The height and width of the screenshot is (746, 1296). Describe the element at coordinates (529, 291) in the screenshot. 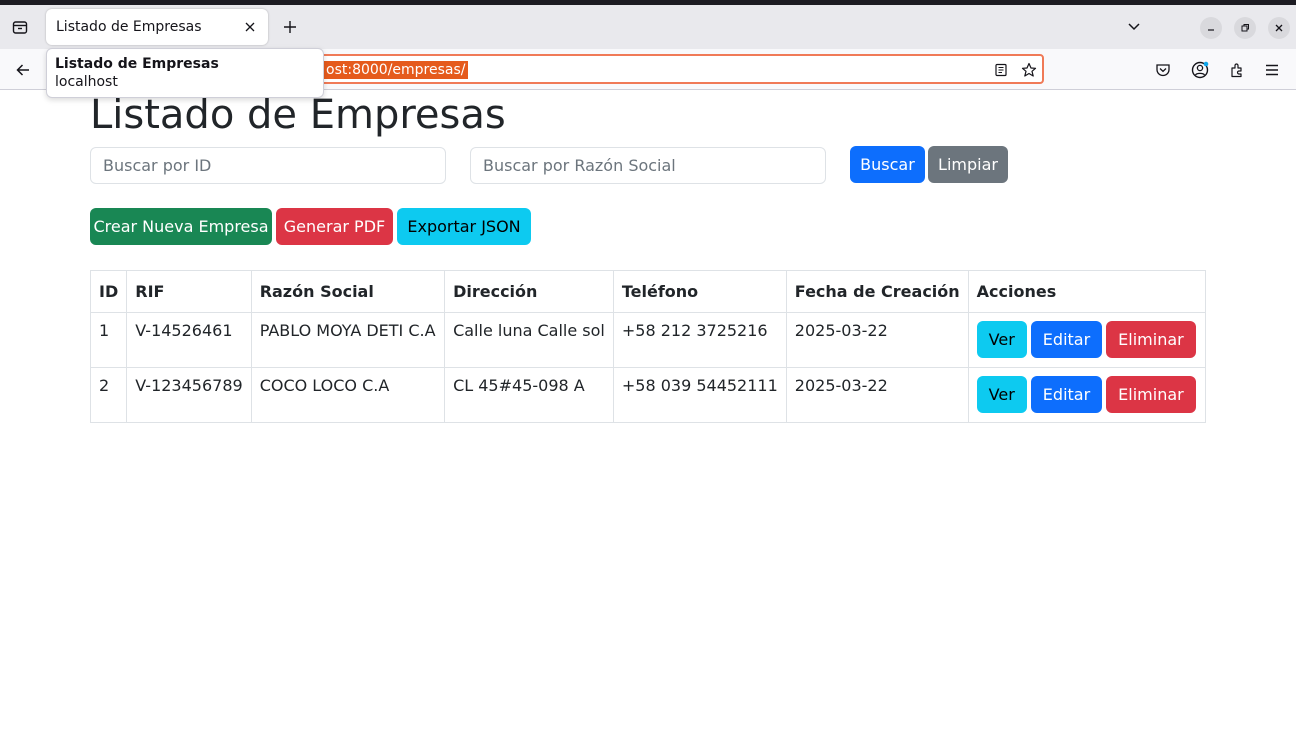

I see `header-direccion: Dirección` at that location.